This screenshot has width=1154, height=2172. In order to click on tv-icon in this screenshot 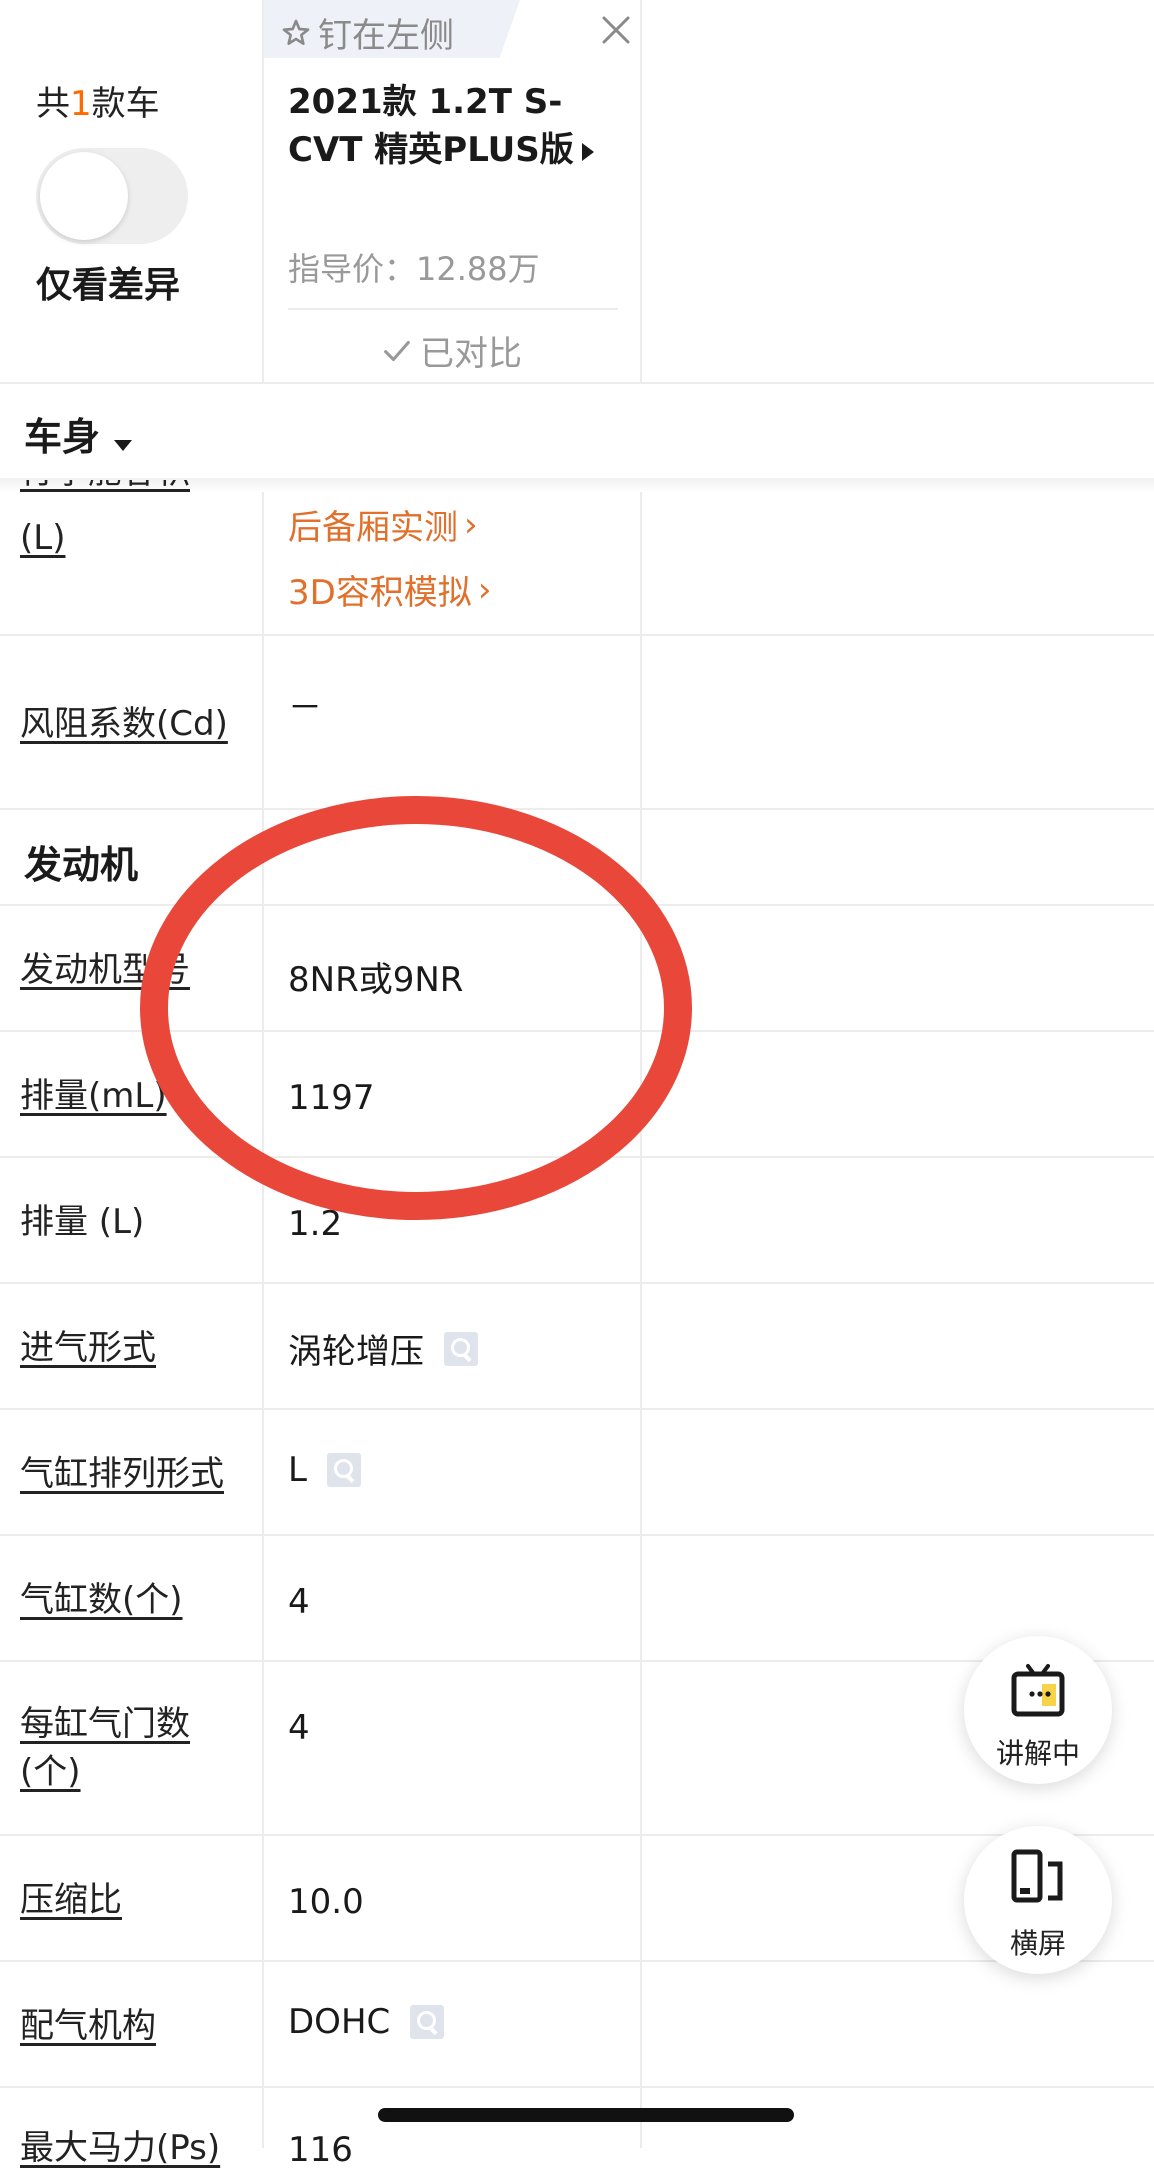, I will do `click(1038, 1690)`.